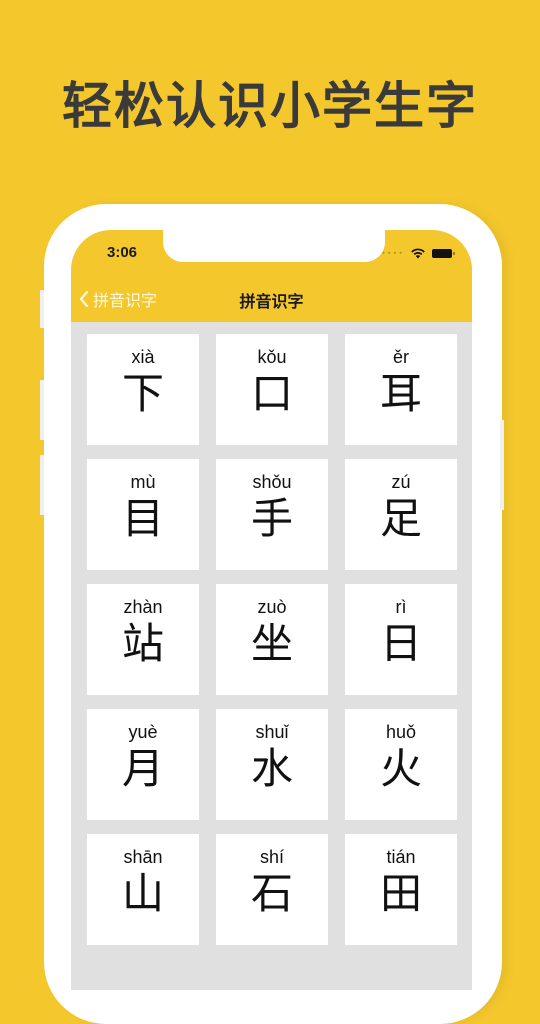 The image size is (540, 1024). Describe the element at coordinates (400, 393) in the screenshot. I see `hanzi-character: 耳` at that location.